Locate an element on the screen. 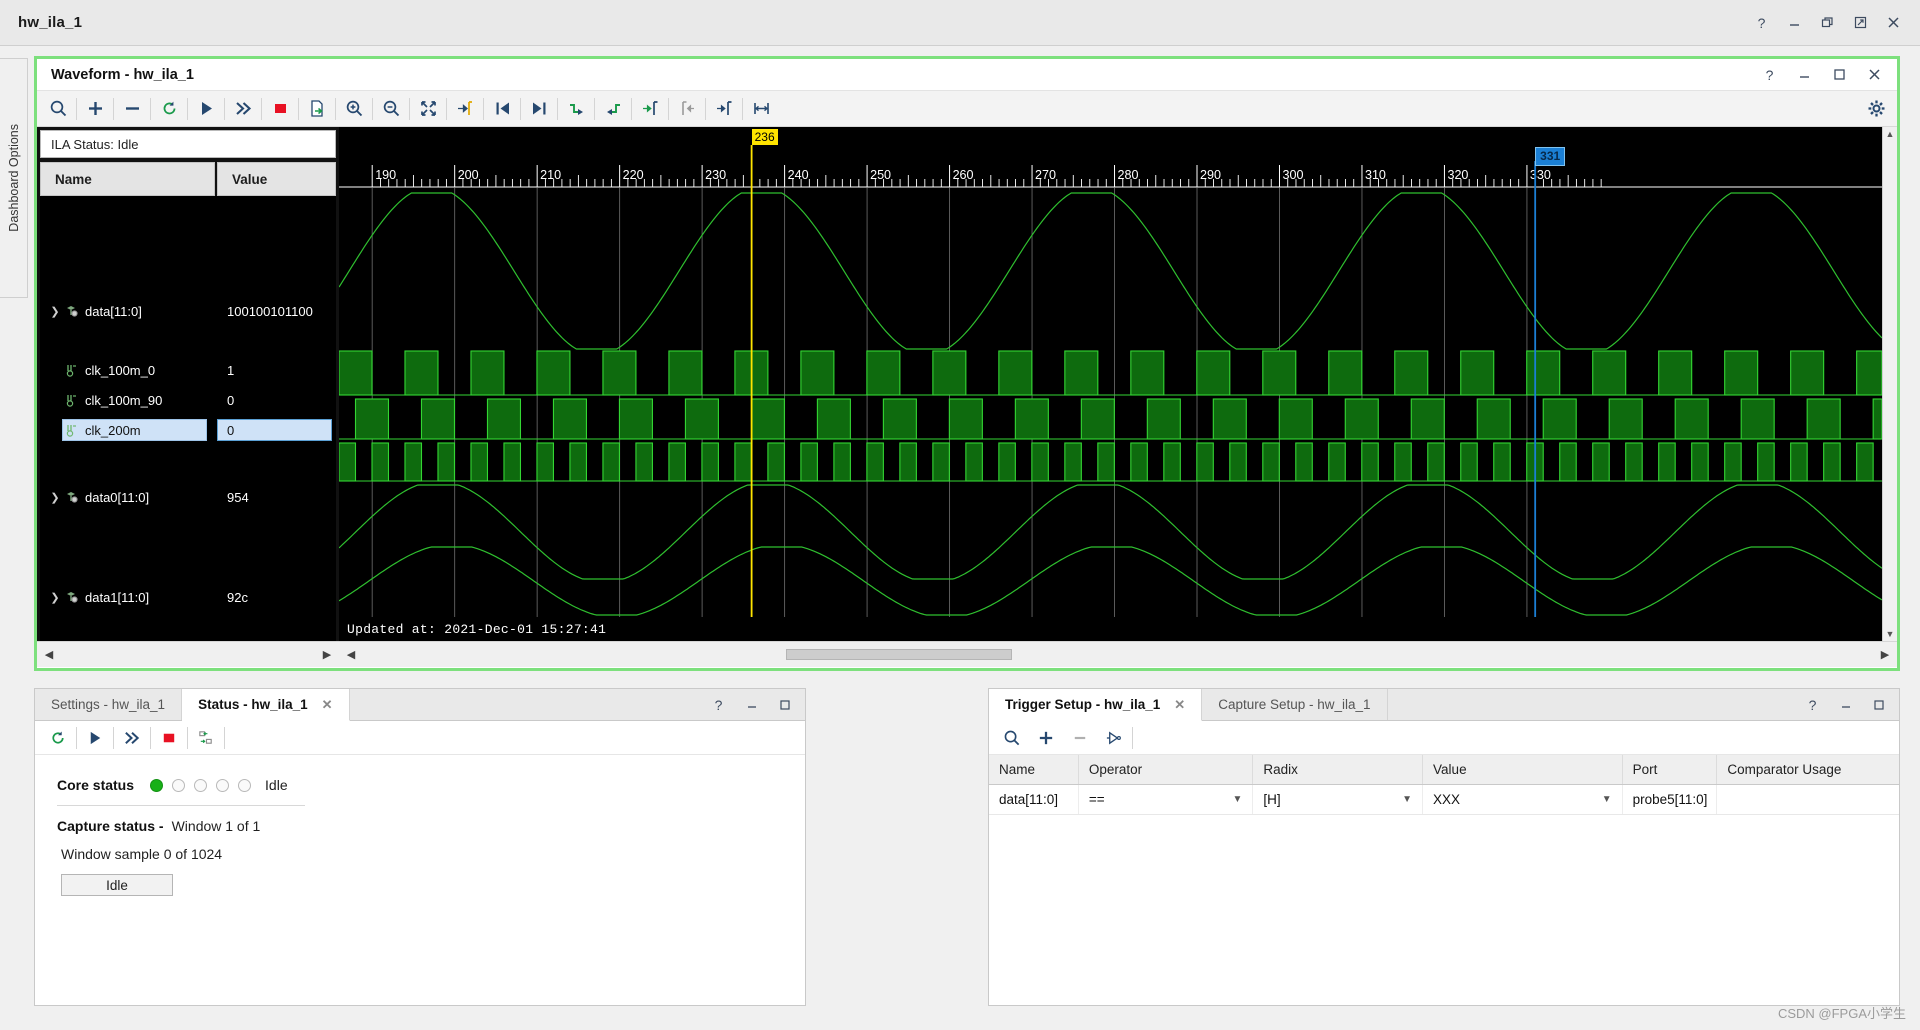  goto-start-icon is located at coordinates (502, 109).